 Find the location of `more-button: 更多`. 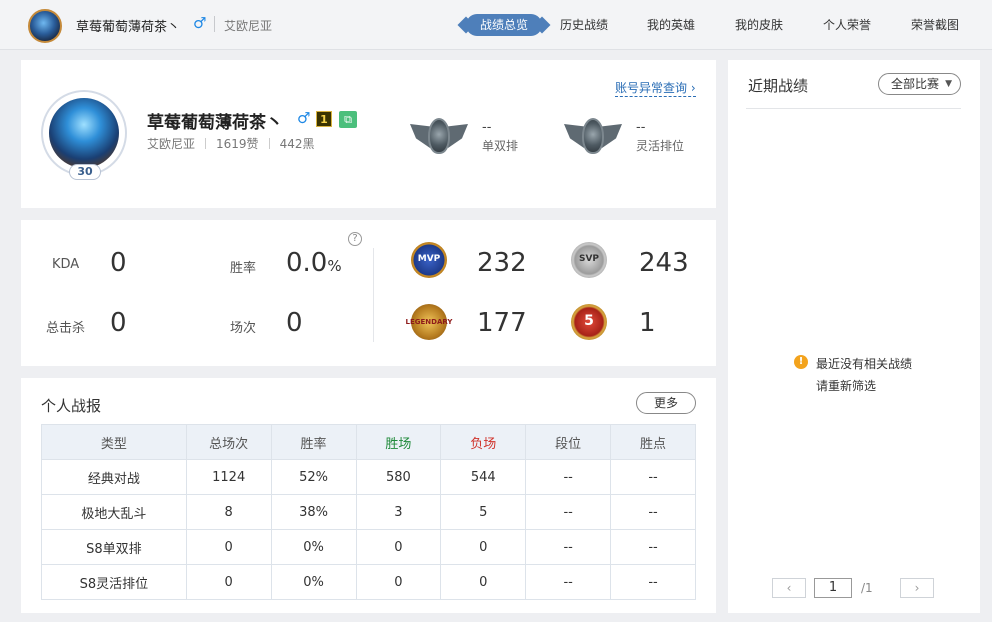

more-button: 更多 is located at coordinates (666, 403).